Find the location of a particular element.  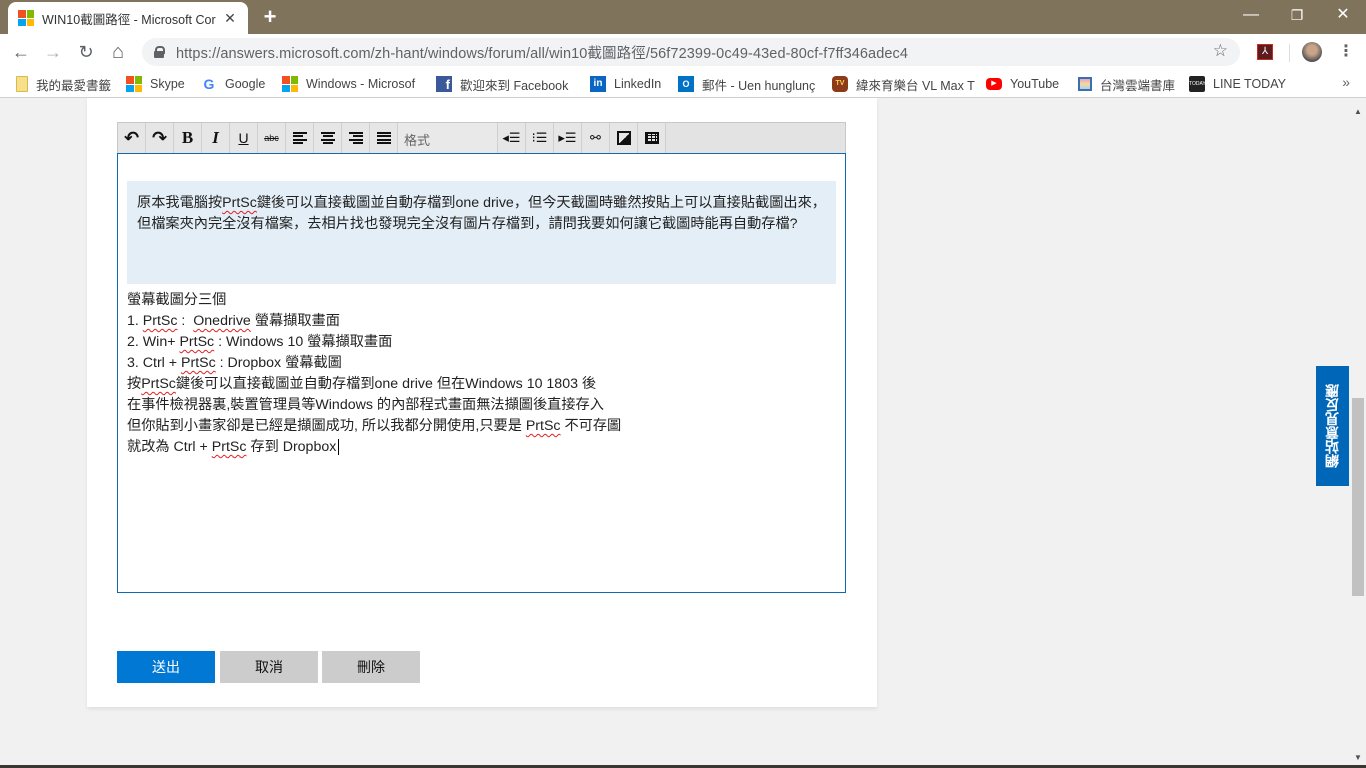

home-button: ⌂ is located at coordinates (118, 52).